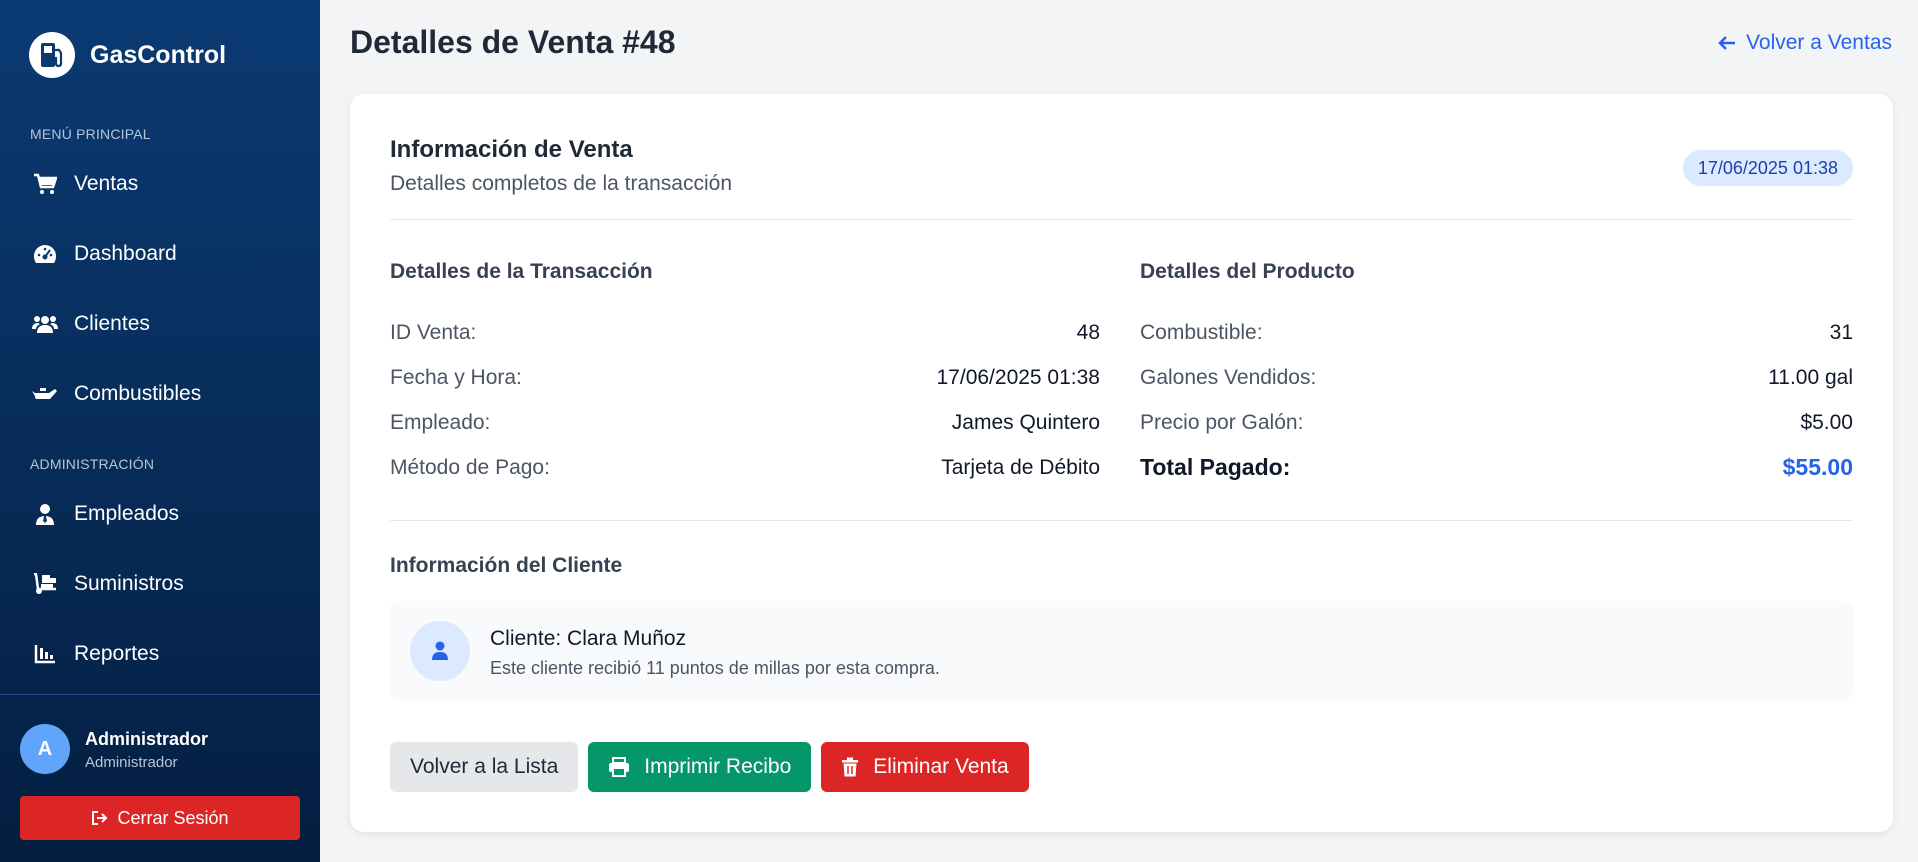 The image size is (1918, 862). Describe the element at coordinates (45, 184) in the screenshot. I see `cart-icon` at that location.